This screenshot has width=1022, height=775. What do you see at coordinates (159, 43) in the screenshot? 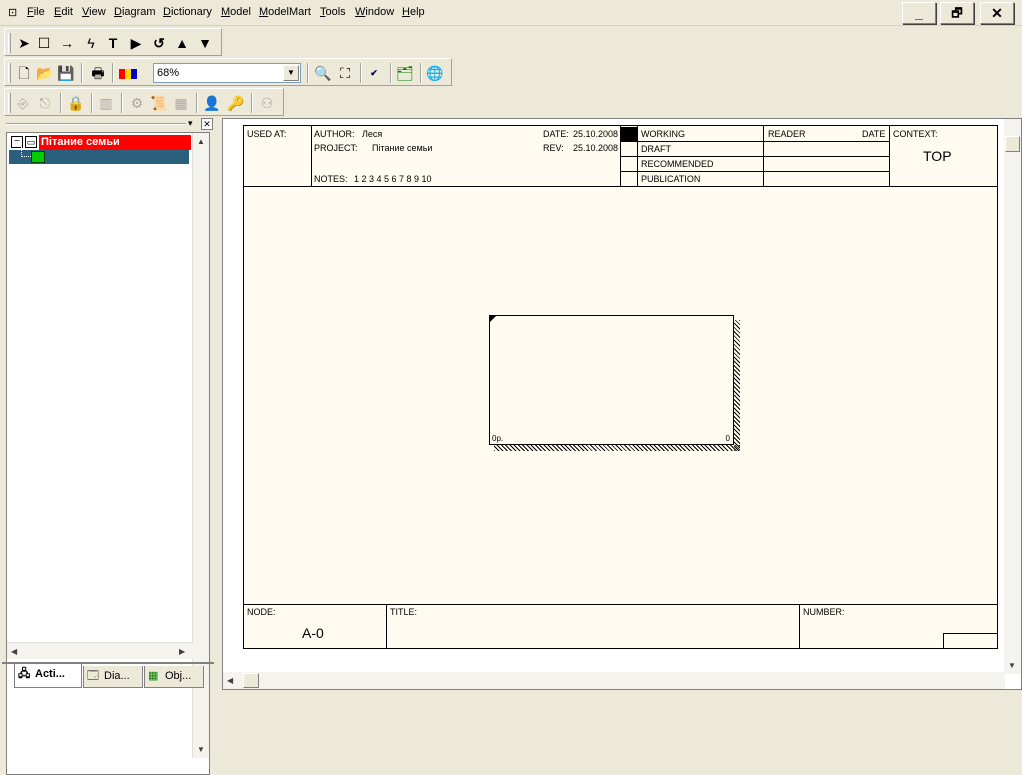
I see `go-to-parent-icon: ↺` at bounding box center [159, 43].